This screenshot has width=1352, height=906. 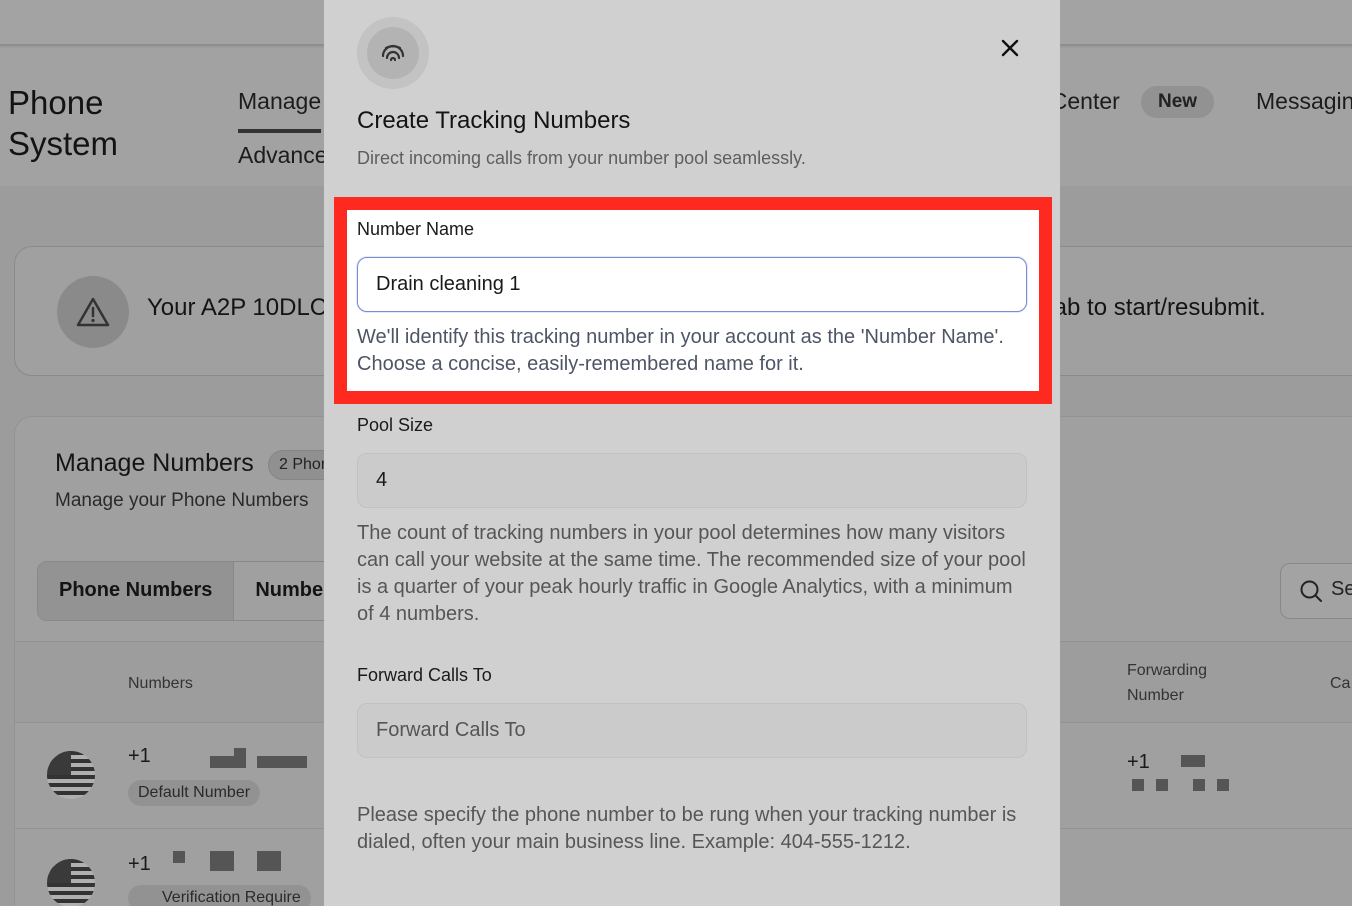 What do you see at coordinates (63, 143) in the screenshot?
I see `page-title-line2: System` at bounding box center [63, 143].